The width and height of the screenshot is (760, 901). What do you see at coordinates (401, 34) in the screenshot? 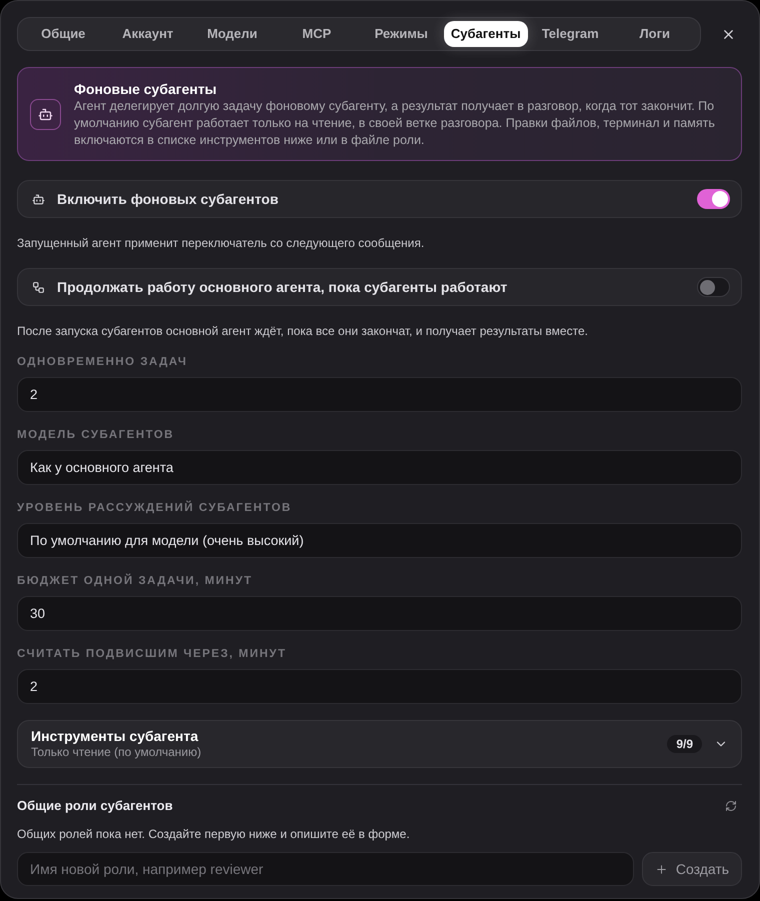
I see `tab: Режимы` at bounding box center [401, 34].